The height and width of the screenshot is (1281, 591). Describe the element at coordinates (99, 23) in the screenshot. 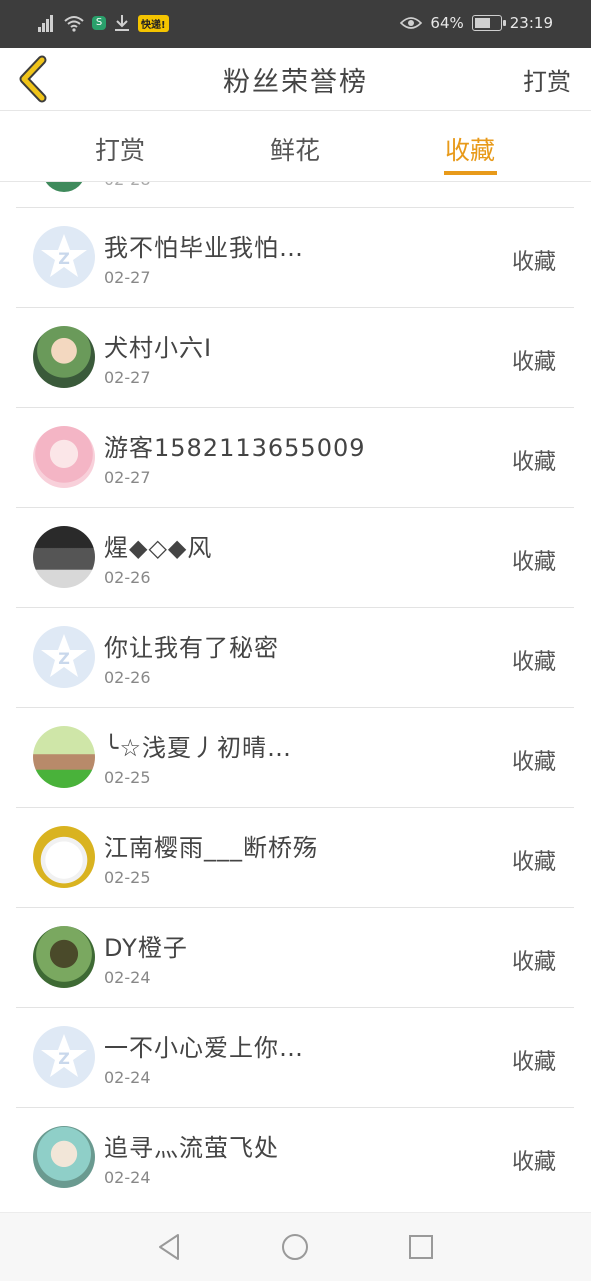

I see `notification-app-icon: S` at that location.